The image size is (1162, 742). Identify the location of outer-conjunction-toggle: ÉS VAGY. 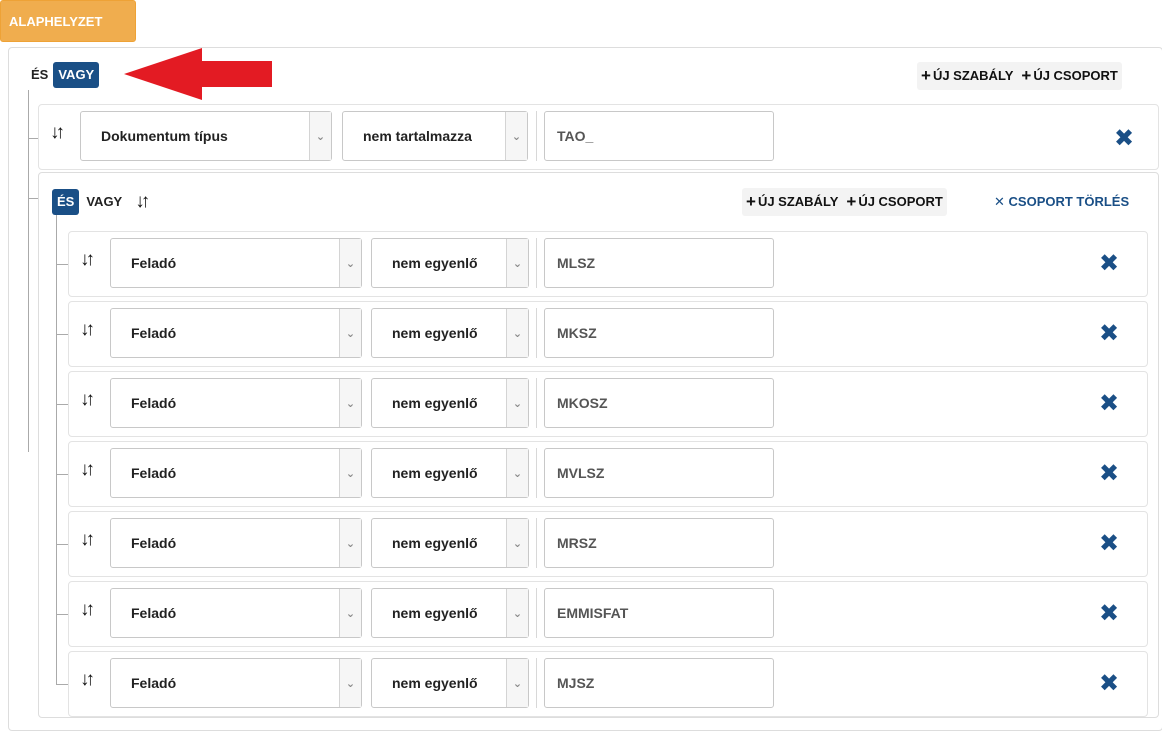
(63, 75).